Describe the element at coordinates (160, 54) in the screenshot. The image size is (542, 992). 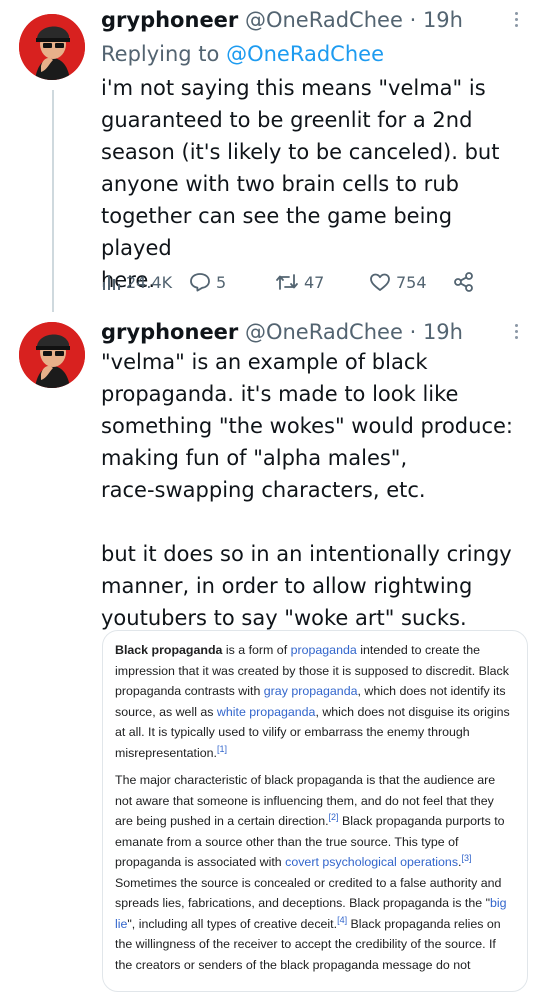
I see `replying-label: Replying to` at that location.